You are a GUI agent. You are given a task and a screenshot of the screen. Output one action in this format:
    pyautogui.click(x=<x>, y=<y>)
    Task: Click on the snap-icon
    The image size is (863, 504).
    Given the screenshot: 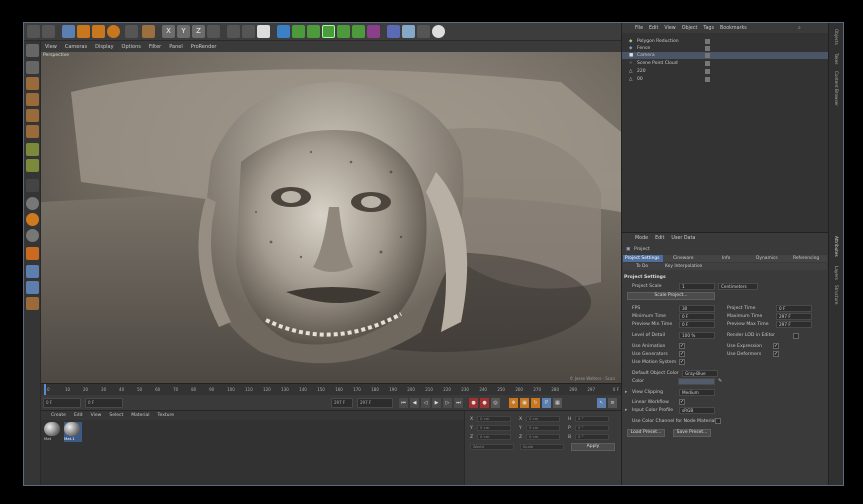 What is the action you would take?
    pyautogui.click(x=32, y=203)
    